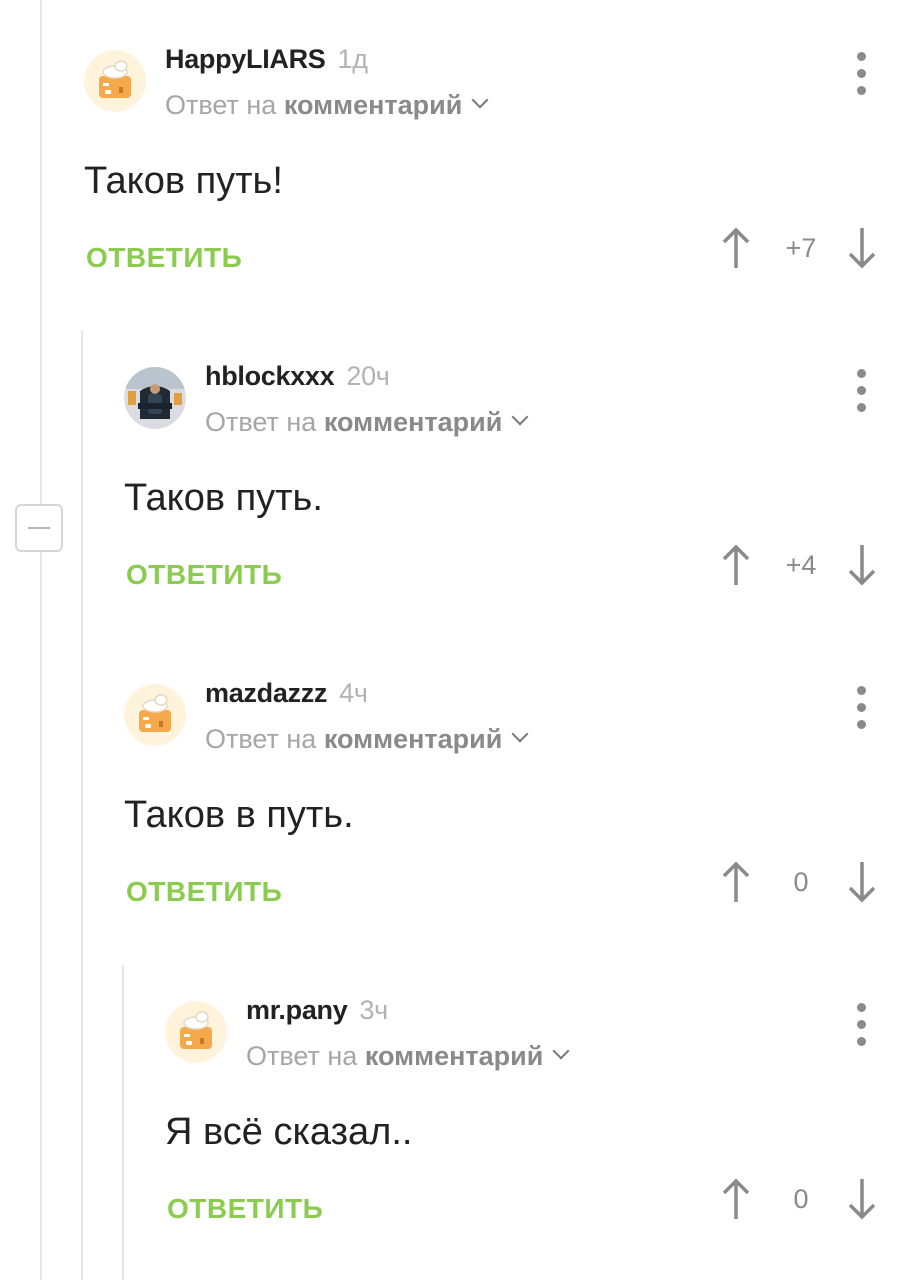 The height and width of the screenshot is (1280, 911). I want to click on rating-count: +7, so click(801, 247).